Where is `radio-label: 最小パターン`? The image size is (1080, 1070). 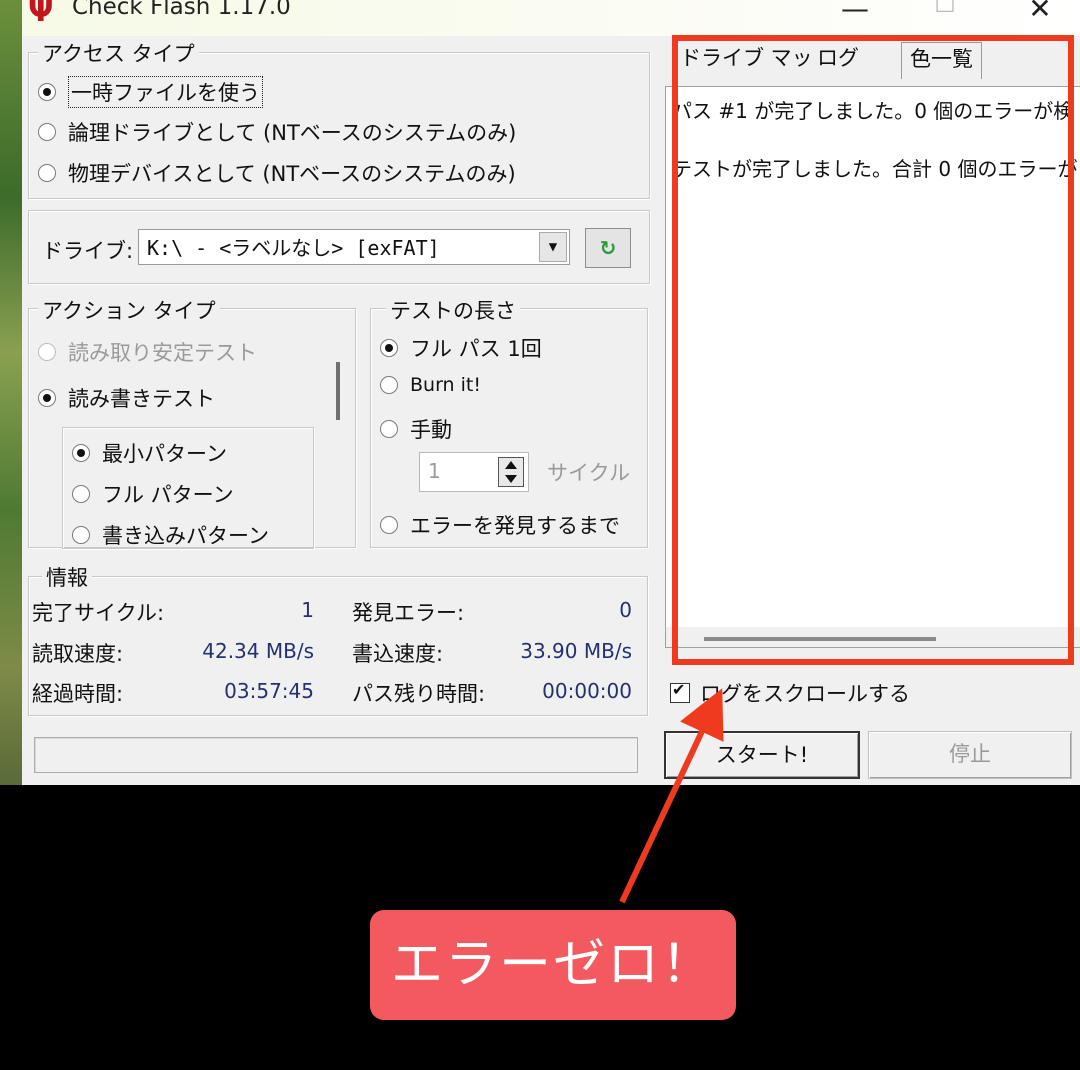
radio-label: 最小パターン is located at coordinates (164, 454).